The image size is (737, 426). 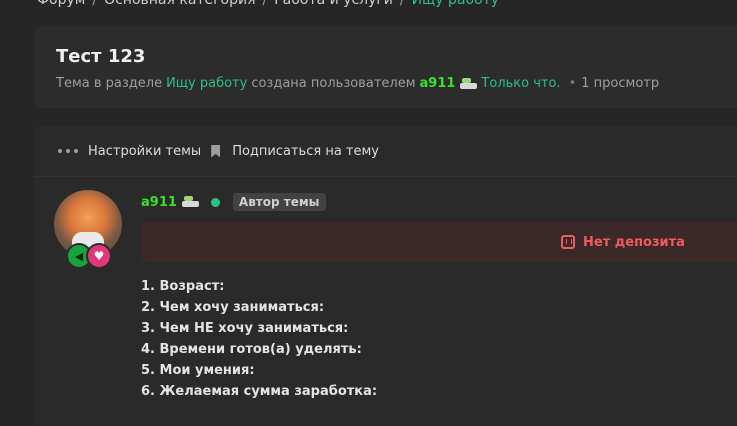 I want to click on breadcrumb-jobs: Работа и услуги, so click(x=333, y=4).